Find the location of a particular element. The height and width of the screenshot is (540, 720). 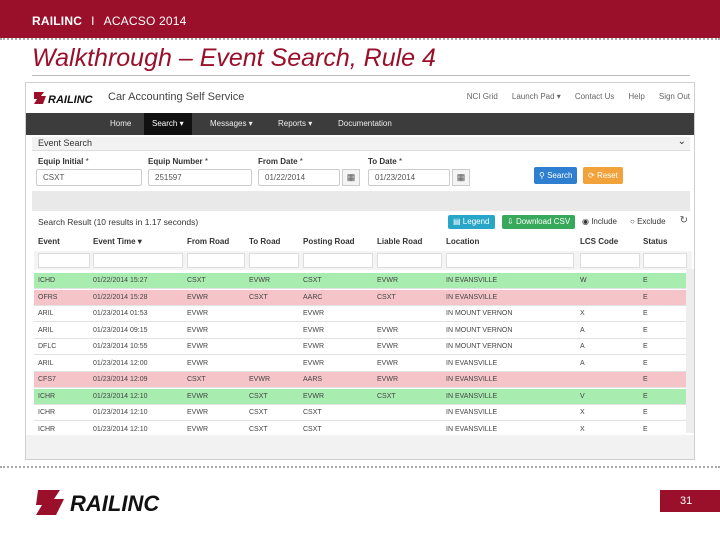

exclude-radio: ○ Exclude is located at coordinates (648, 221).